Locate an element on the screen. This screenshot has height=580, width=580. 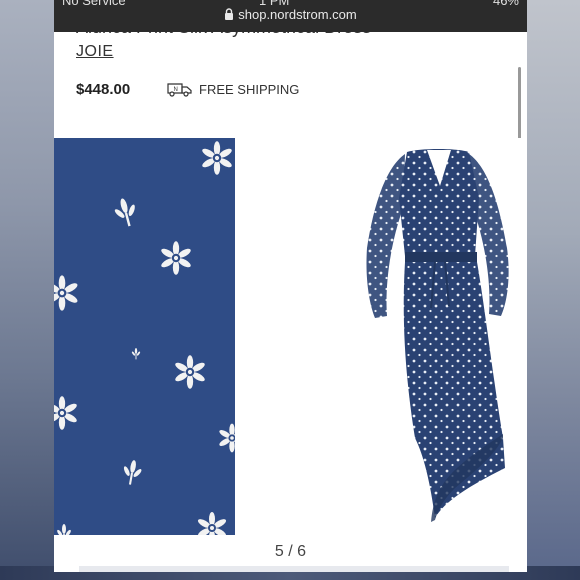
url-bar: shop.nordstrom.com is located at coordinates (290, 15).